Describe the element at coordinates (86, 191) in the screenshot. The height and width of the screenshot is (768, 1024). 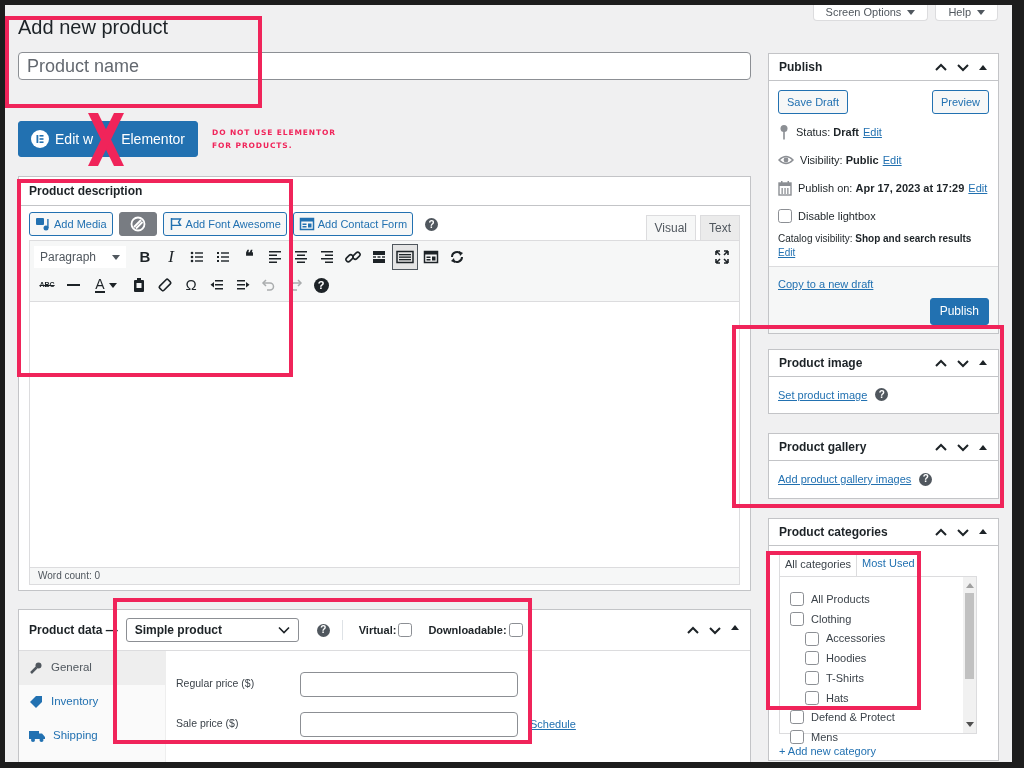
I see `panel-title: Product description` at that location.